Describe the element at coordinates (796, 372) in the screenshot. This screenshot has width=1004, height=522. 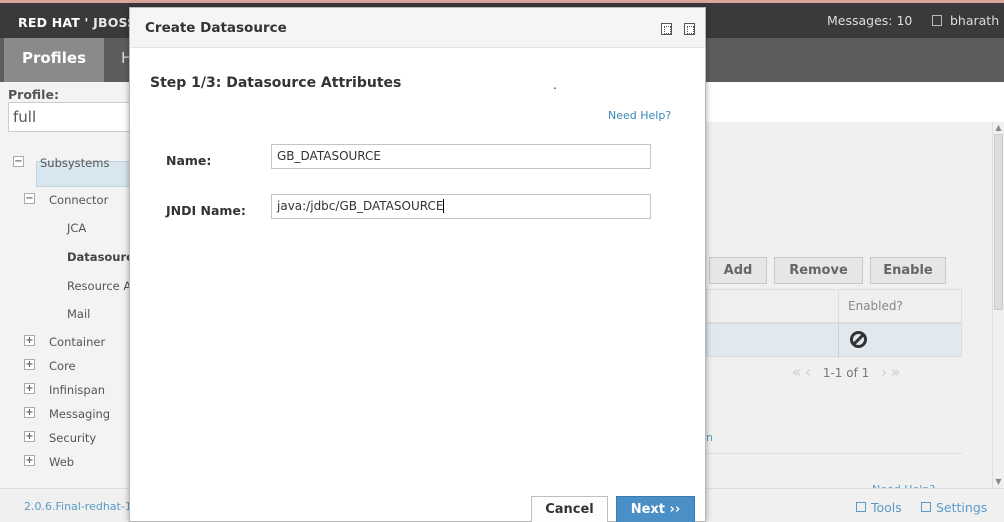
I see `first-page-icon: «` at that location.